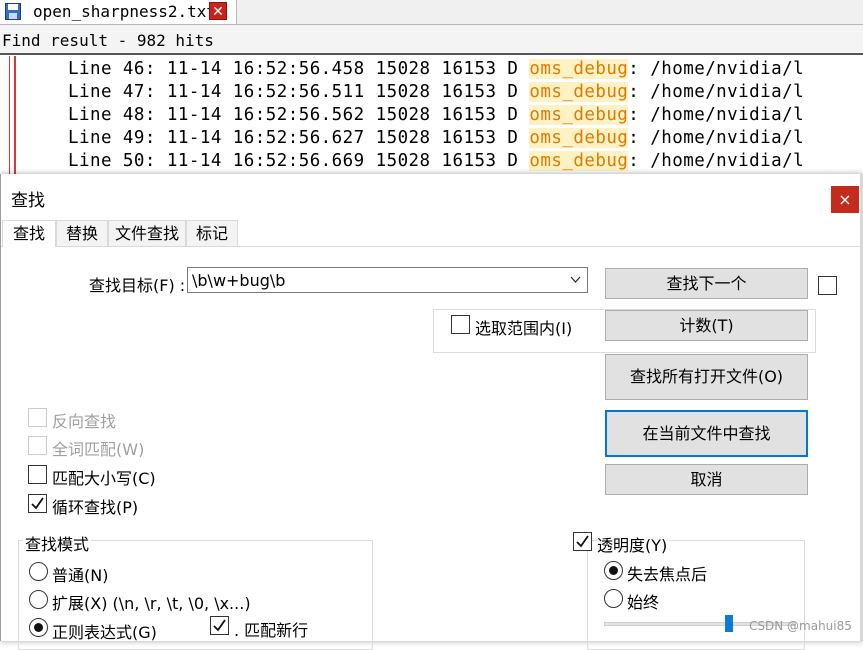 This screenshot has width=863, height=650. What do you see at coordinates (104, 632) in the screenshot?
I see `mode-regex-label: 正则表达式(G)` at bounding box center [104, 632].